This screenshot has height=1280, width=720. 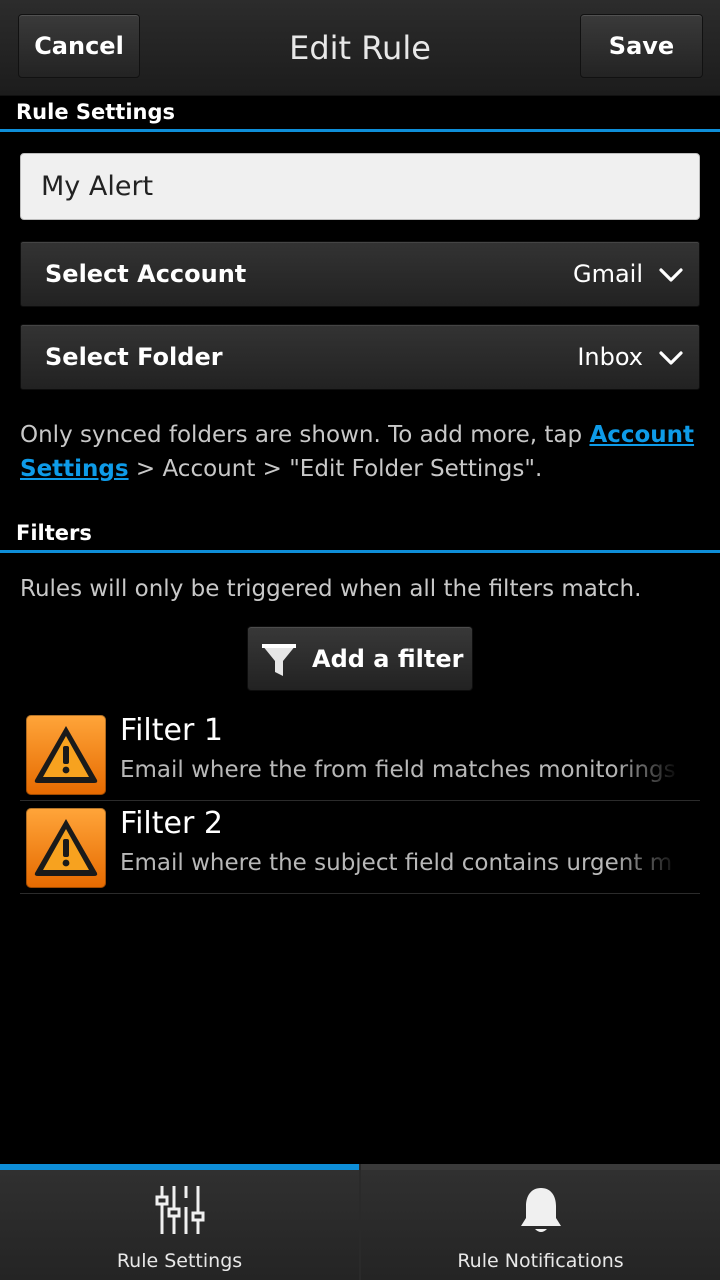 I want to click on save-button: Save, so click(x=641, y=46).